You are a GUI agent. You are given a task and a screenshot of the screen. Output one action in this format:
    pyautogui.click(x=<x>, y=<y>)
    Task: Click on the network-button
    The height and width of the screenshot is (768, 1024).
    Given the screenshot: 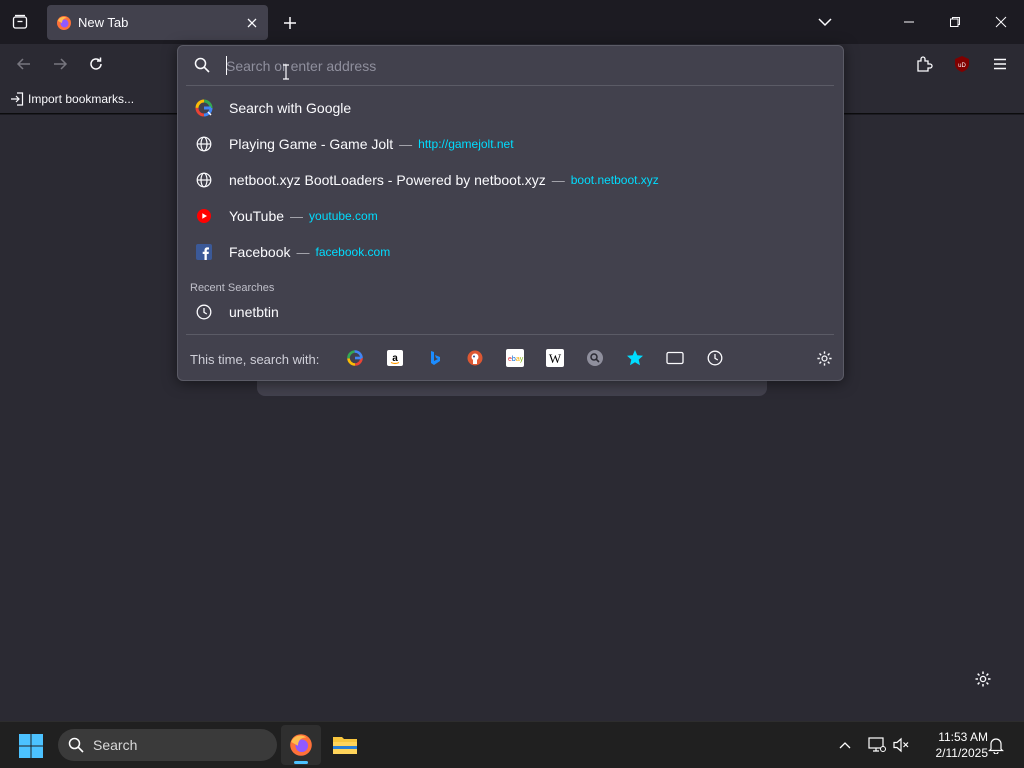 What is the action you would take?
    pyautogui.click(x=877, y=745)
    